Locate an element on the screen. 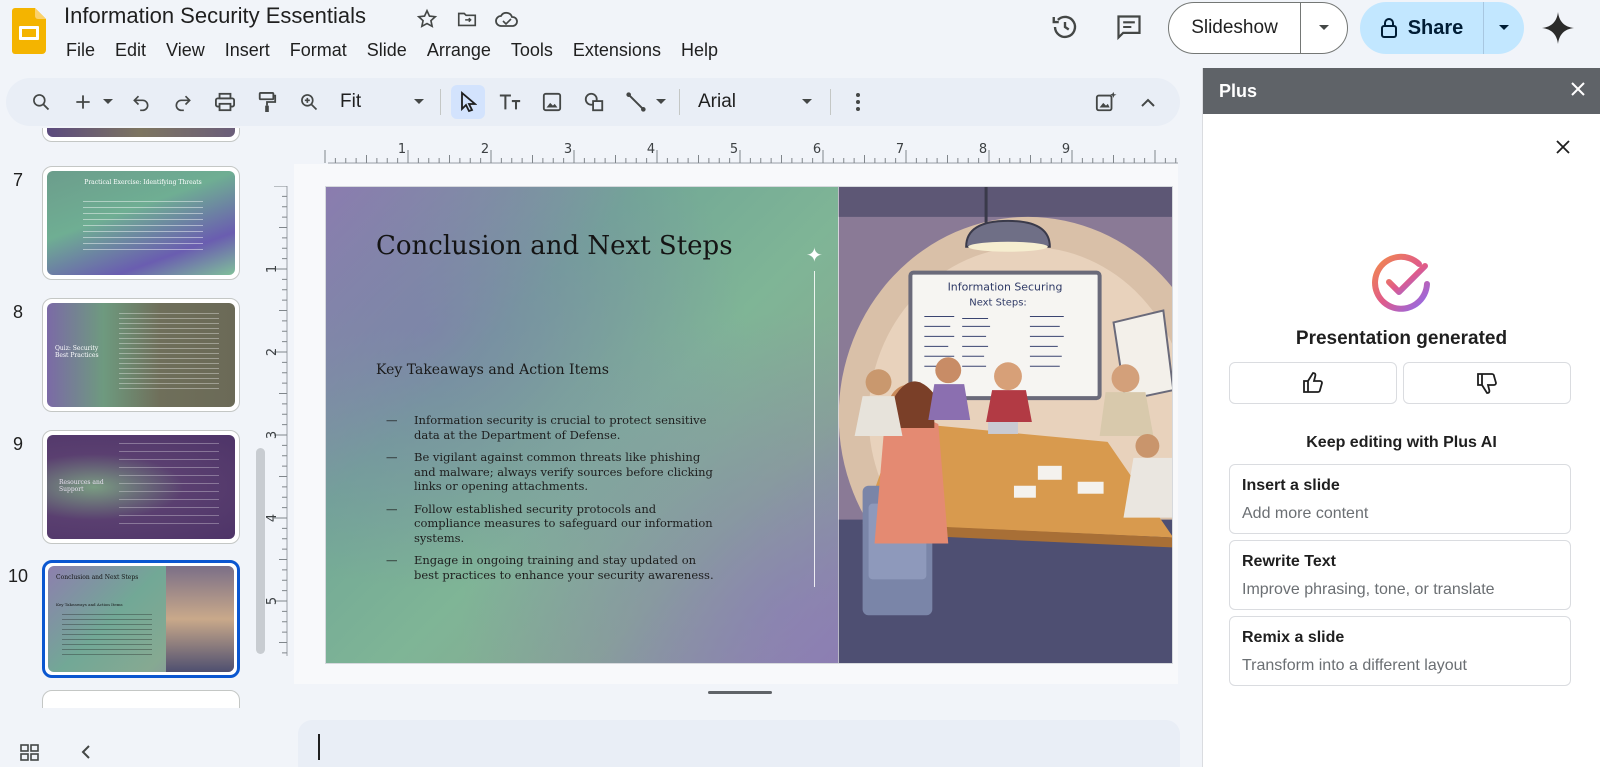 This screenshot has width=1600, height=767. whiteboard-title: Information Securing is located at coordinates (1005, 287).